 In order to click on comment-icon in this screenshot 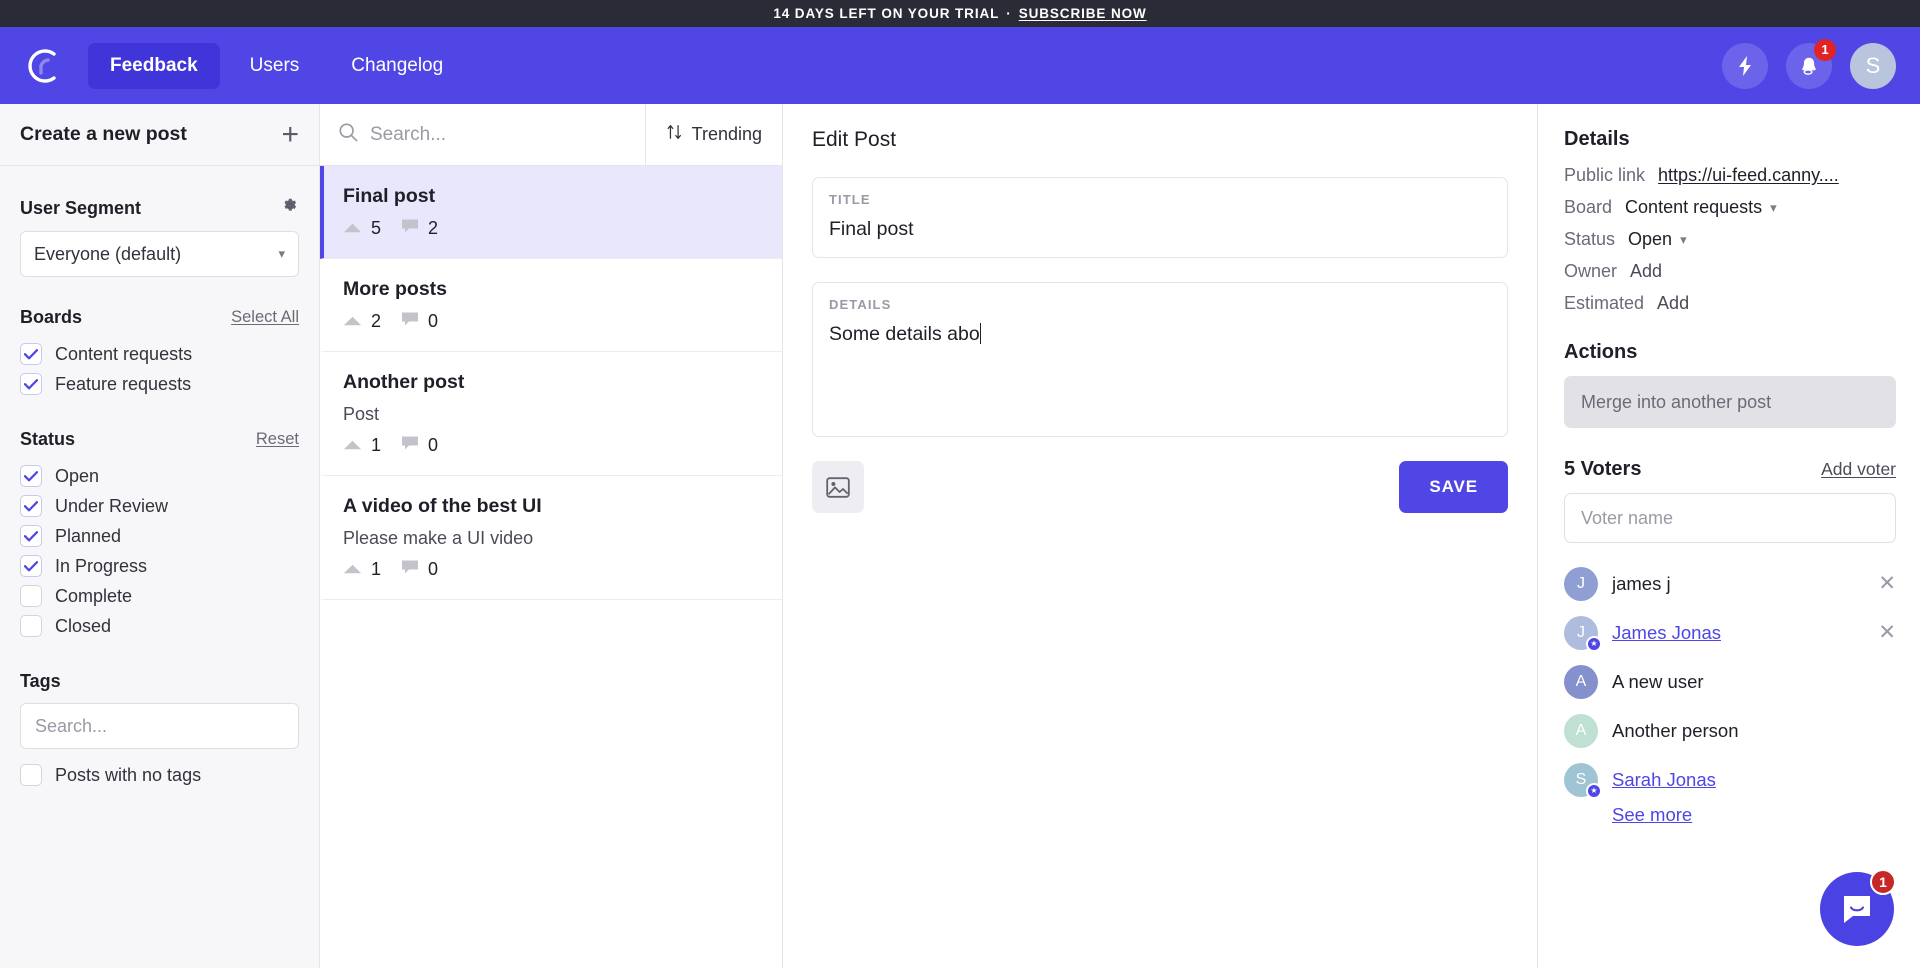, I will do `click(410, 321)`.